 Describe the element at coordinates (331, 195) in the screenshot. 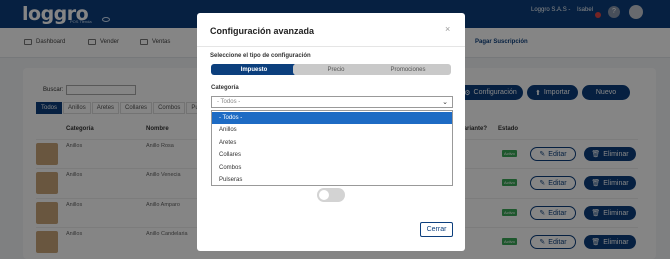

I see `toggle-switch` at that location.